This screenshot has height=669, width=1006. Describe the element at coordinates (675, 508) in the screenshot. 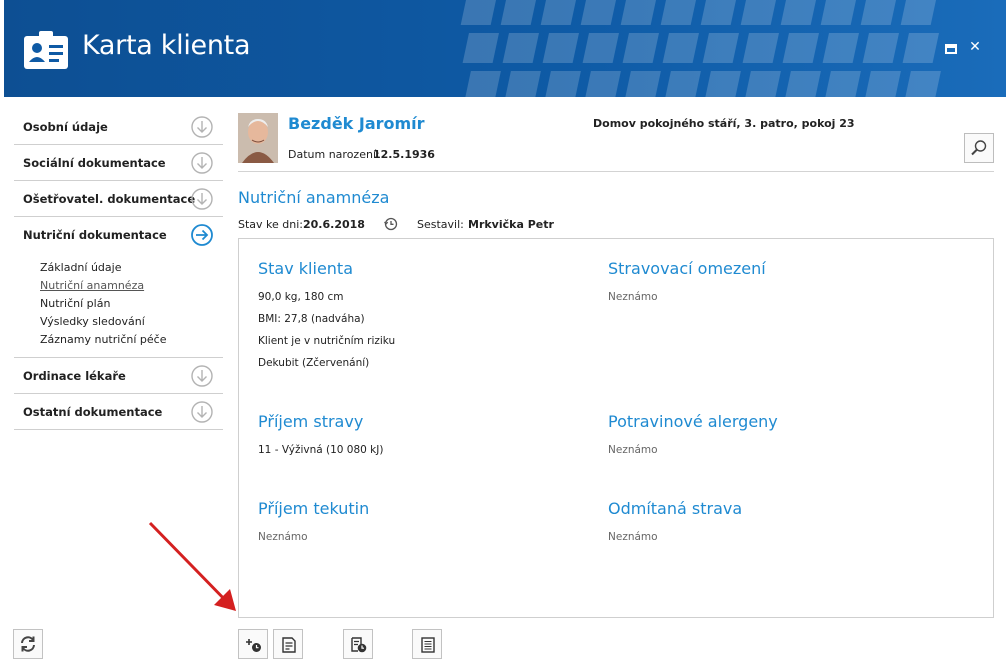

I see `block-title: Odmítaná strava` at that location.